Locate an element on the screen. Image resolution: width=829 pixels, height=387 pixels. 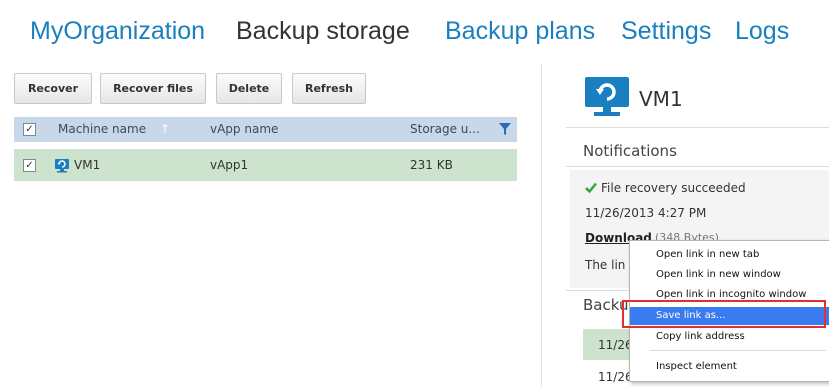
nav-logs: Logs is located at coordinates (762, 31).